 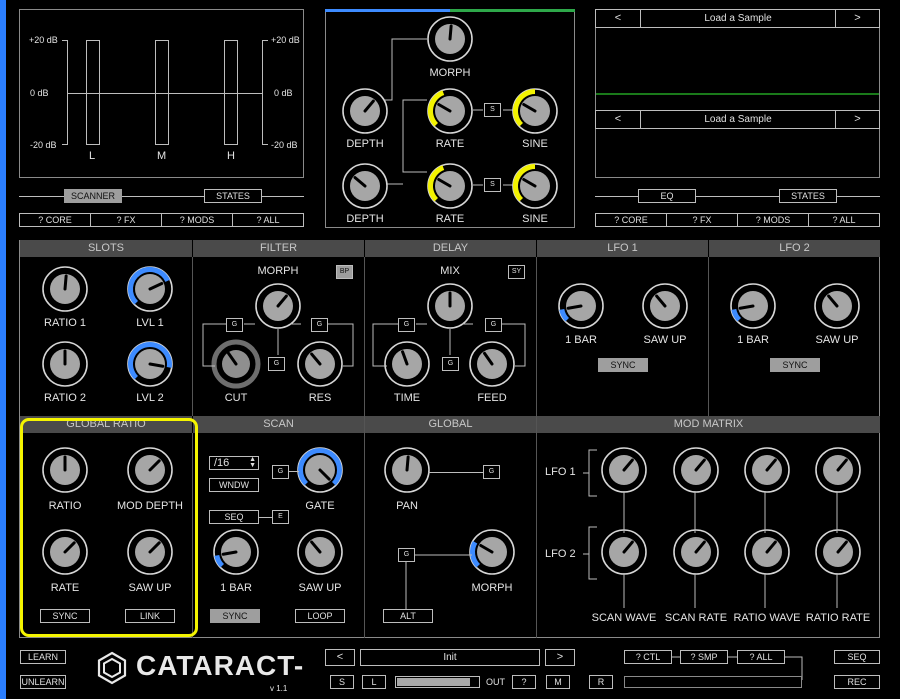 I want to click on sample1-next-button: >, so click(x=857, y=18).